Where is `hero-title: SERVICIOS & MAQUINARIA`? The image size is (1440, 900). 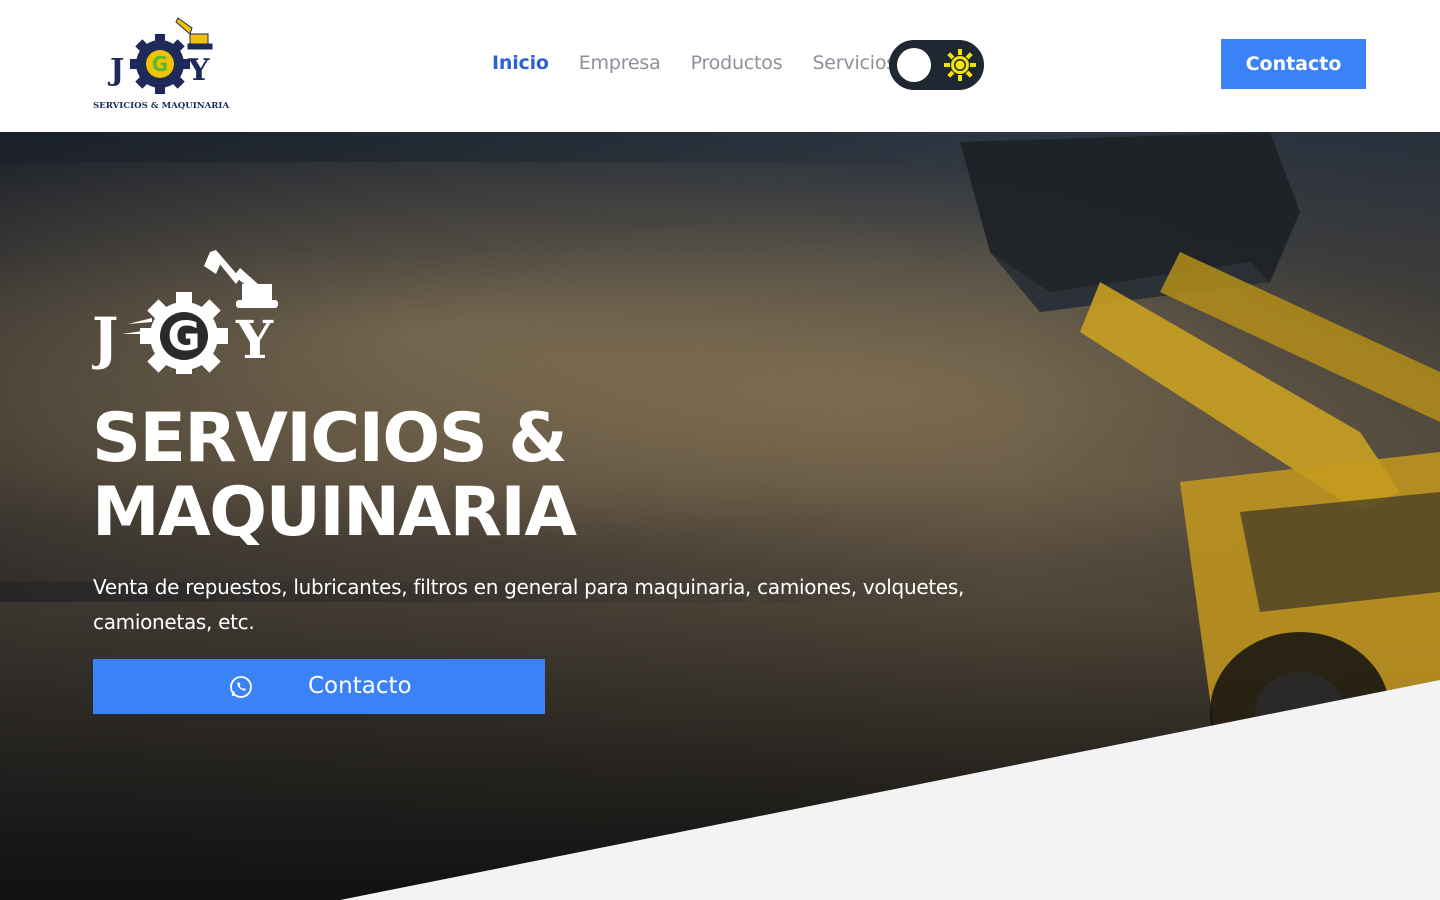
hero-title: SERVICIOS & MAQUINARIA is located at coordinates (442, 476).